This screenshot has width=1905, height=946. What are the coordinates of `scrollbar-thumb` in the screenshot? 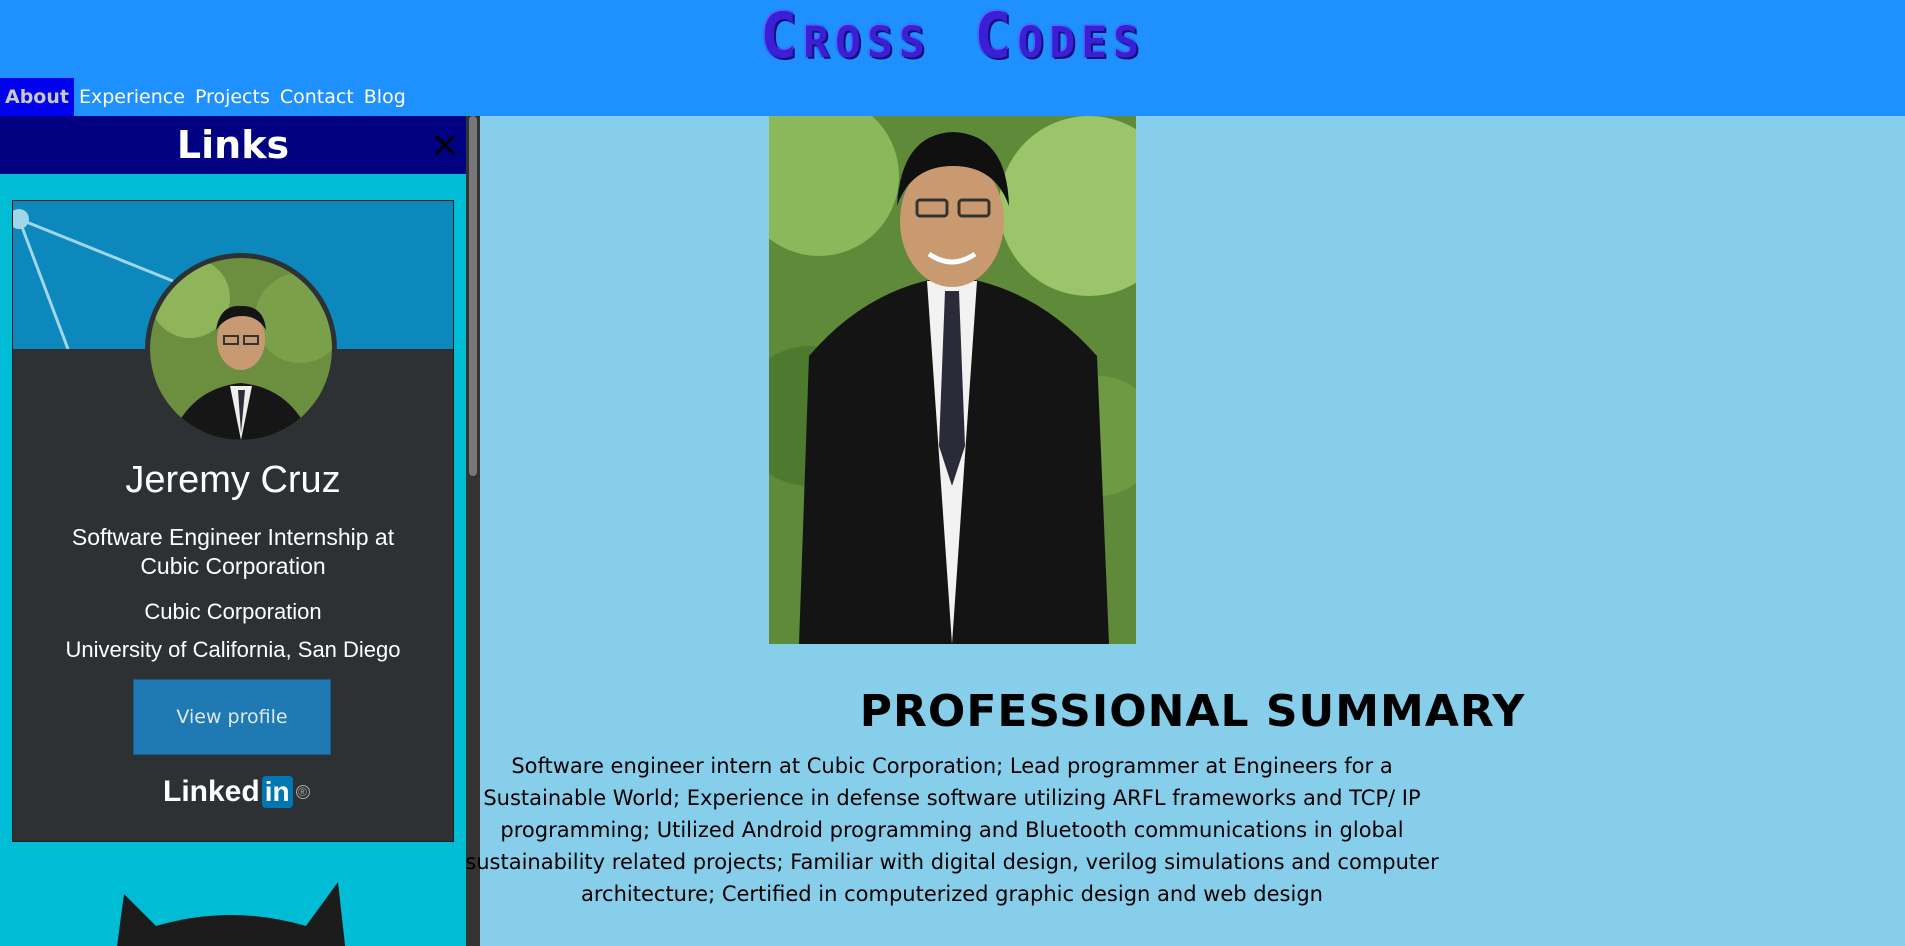 It's located at (473, 296).